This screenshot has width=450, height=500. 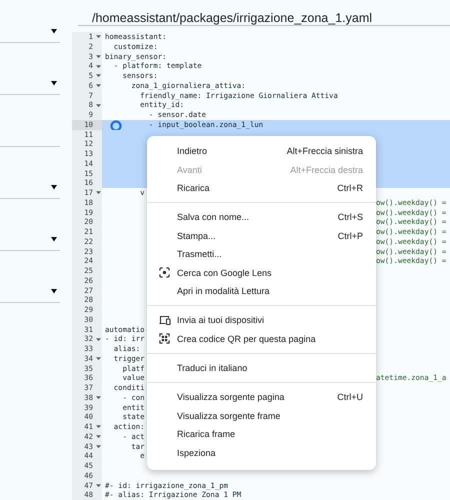 I want to click on shortcut-text: Alt+Freccia sinistra, so click(x=324, y=151).